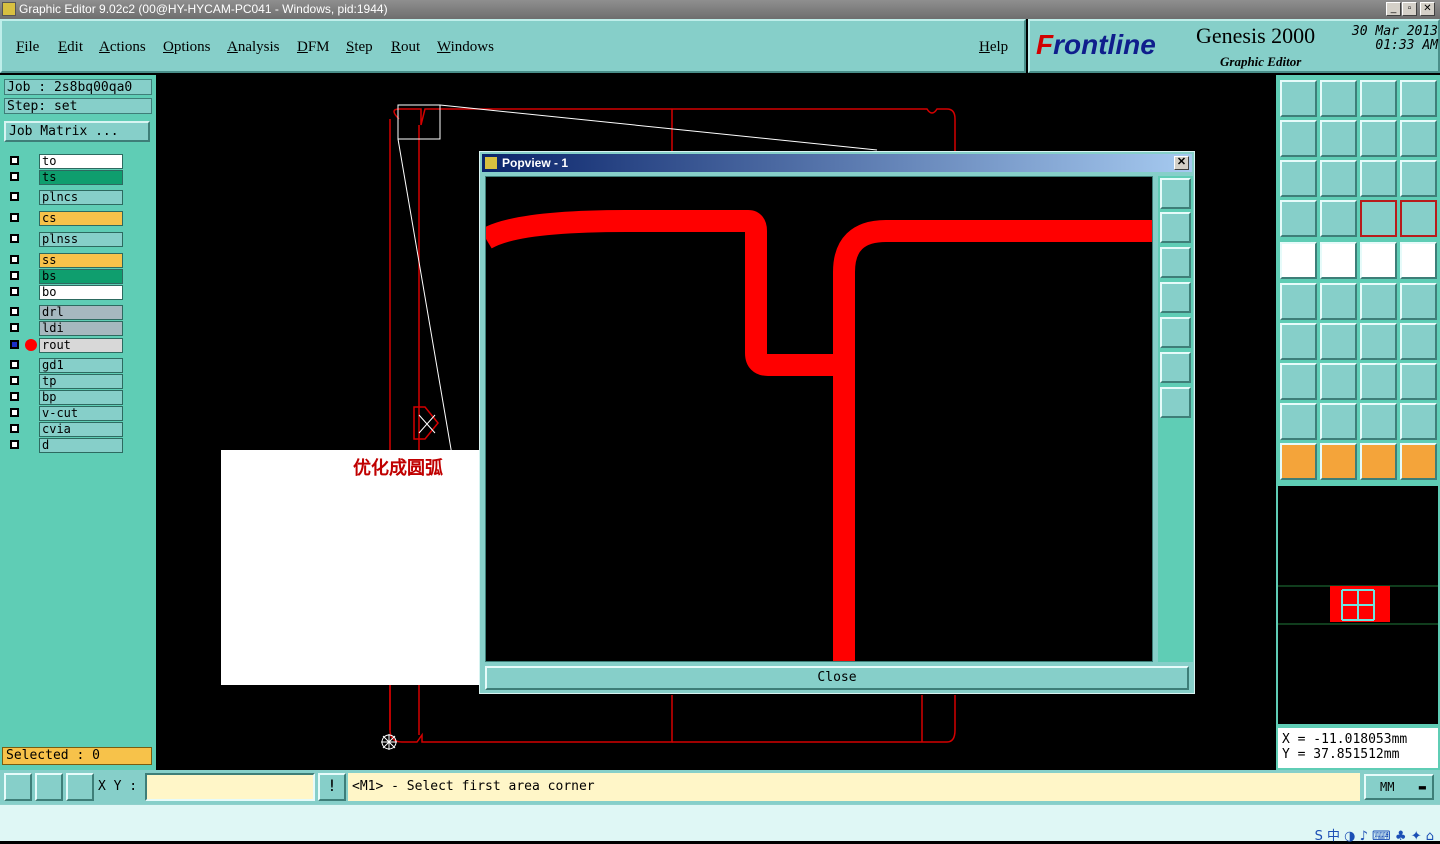  What do you see at coordinates (993, 47) in the screenshot?
I see `menu-help: Help` at bounding box center [993, 47].